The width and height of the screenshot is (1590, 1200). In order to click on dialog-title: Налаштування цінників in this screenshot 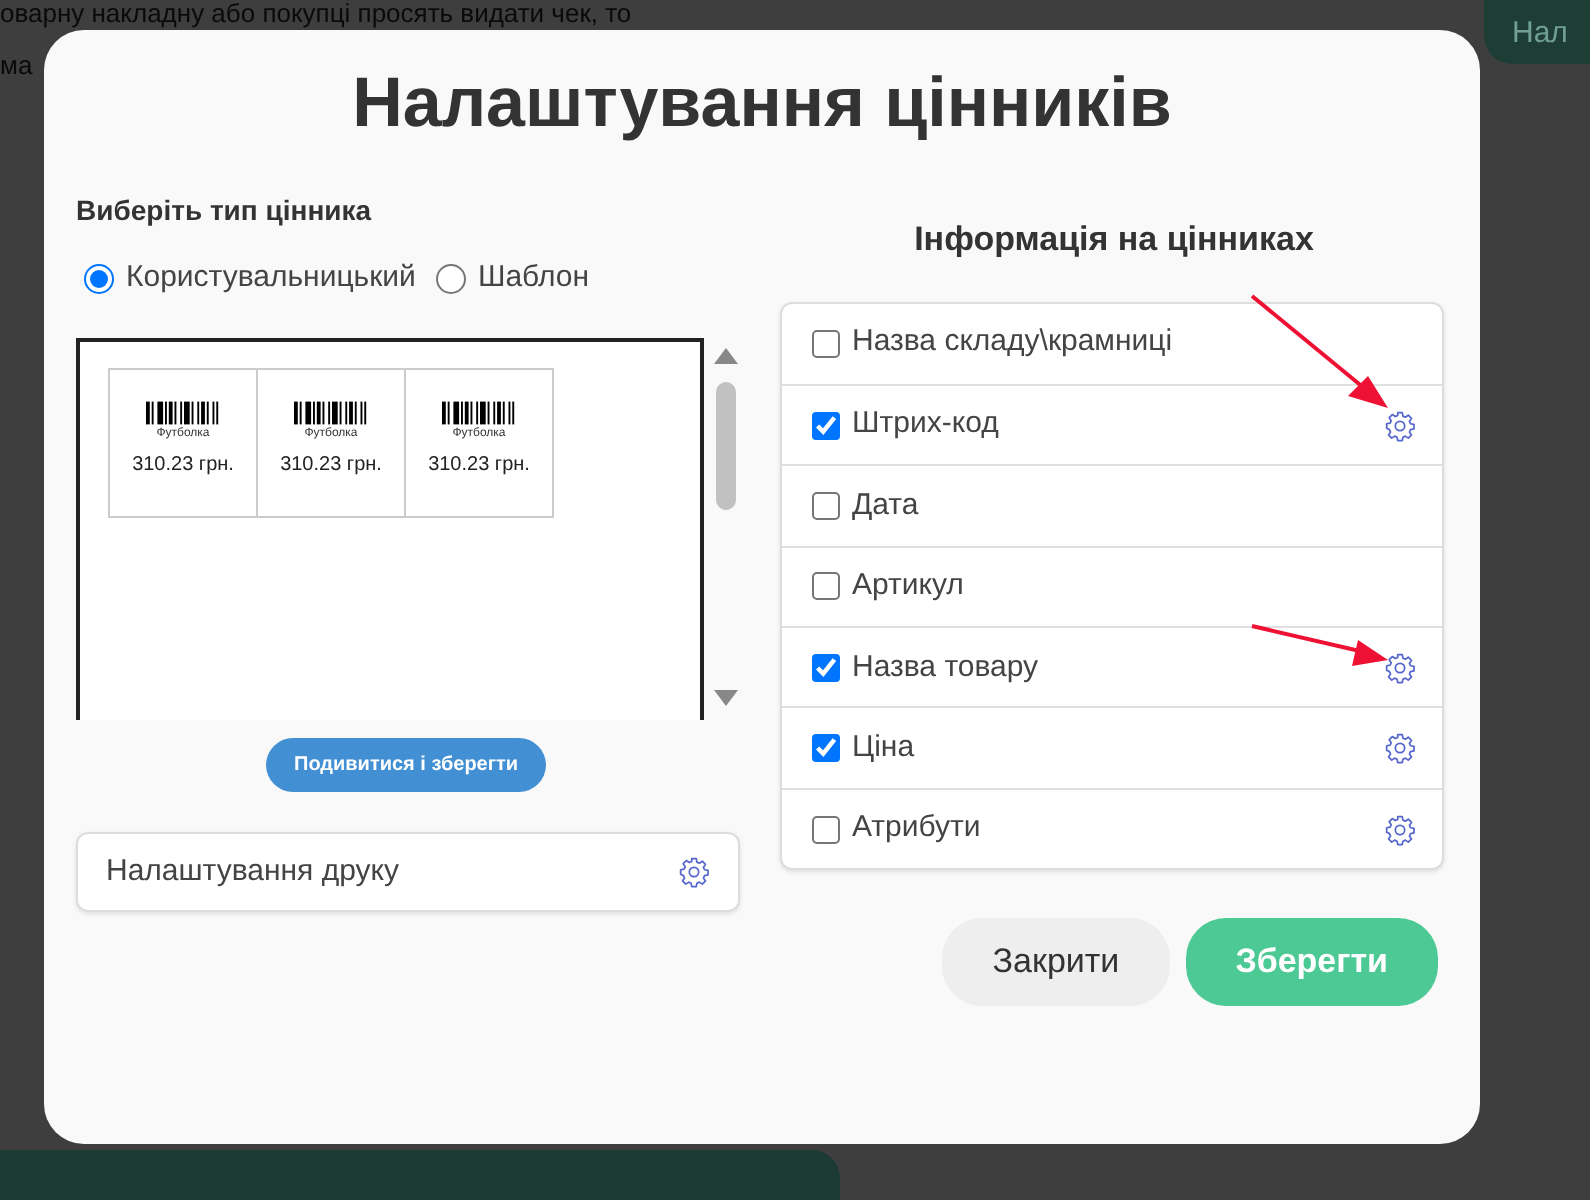, I will do `click(762, 104)`.